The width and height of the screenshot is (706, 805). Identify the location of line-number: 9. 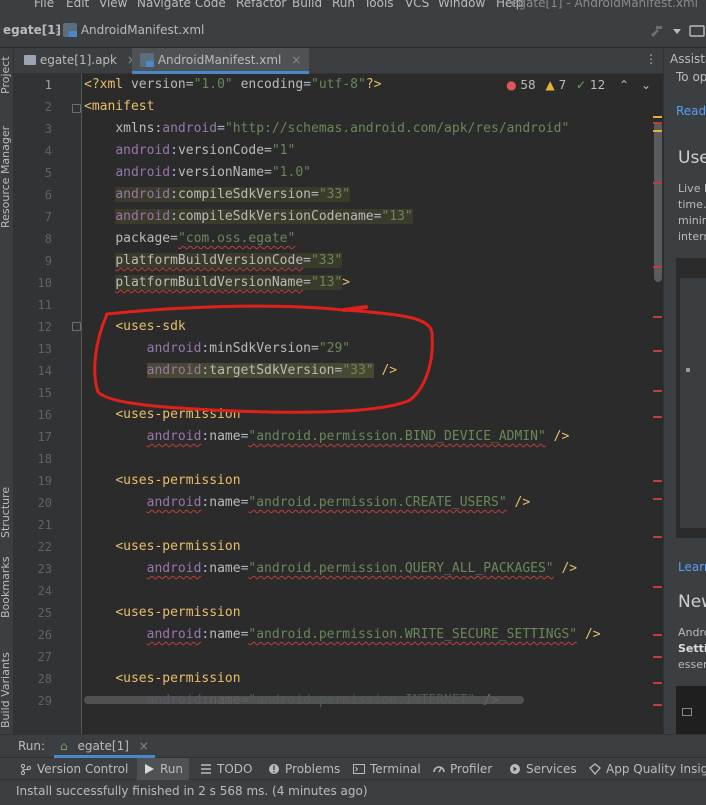
(33, 261).